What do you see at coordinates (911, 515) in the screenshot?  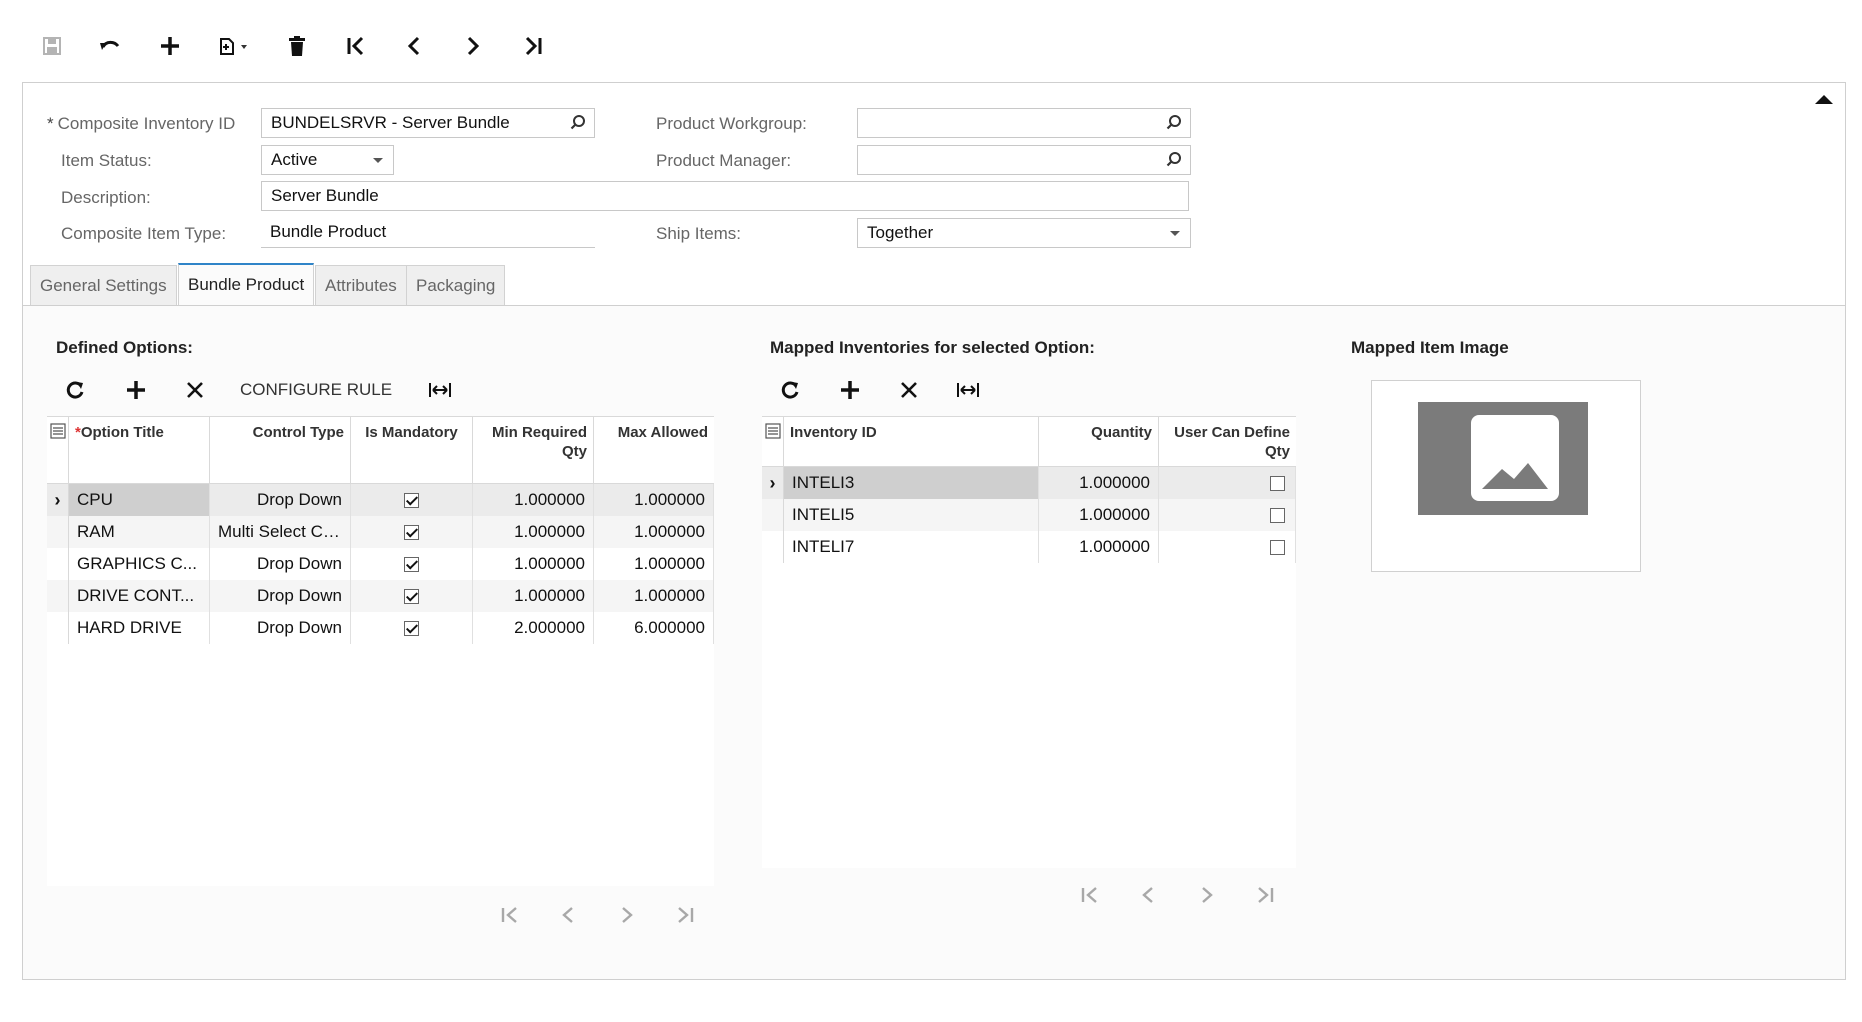 I see `inventory-id-cell: INTELI5` at bounding box center [911, 515].